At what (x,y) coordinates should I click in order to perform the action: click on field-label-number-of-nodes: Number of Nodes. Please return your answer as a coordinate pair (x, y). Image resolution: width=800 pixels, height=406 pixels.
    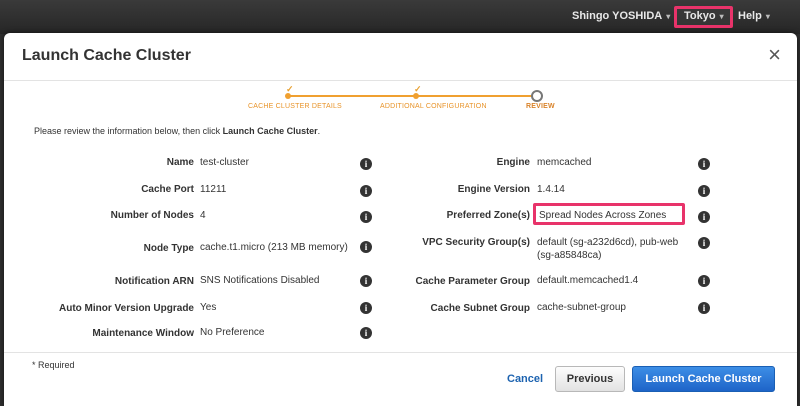
    Looking at the image, I should click on (152, 215).